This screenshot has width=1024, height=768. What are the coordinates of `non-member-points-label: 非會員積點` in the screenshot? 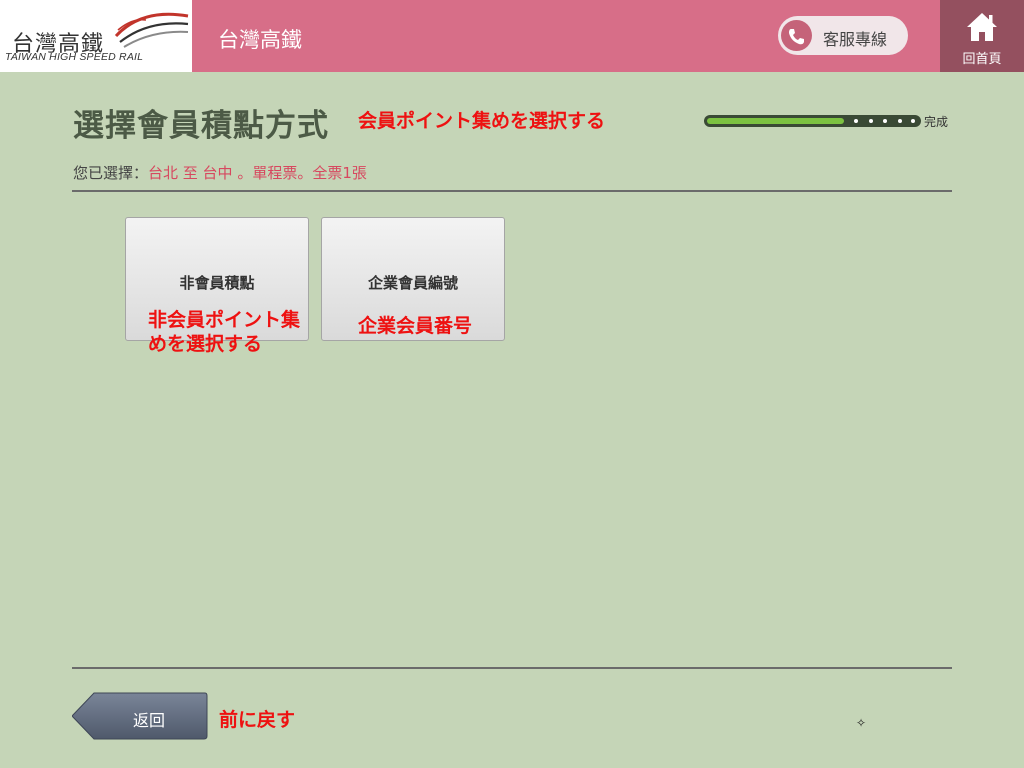 It's located at (217, 283).